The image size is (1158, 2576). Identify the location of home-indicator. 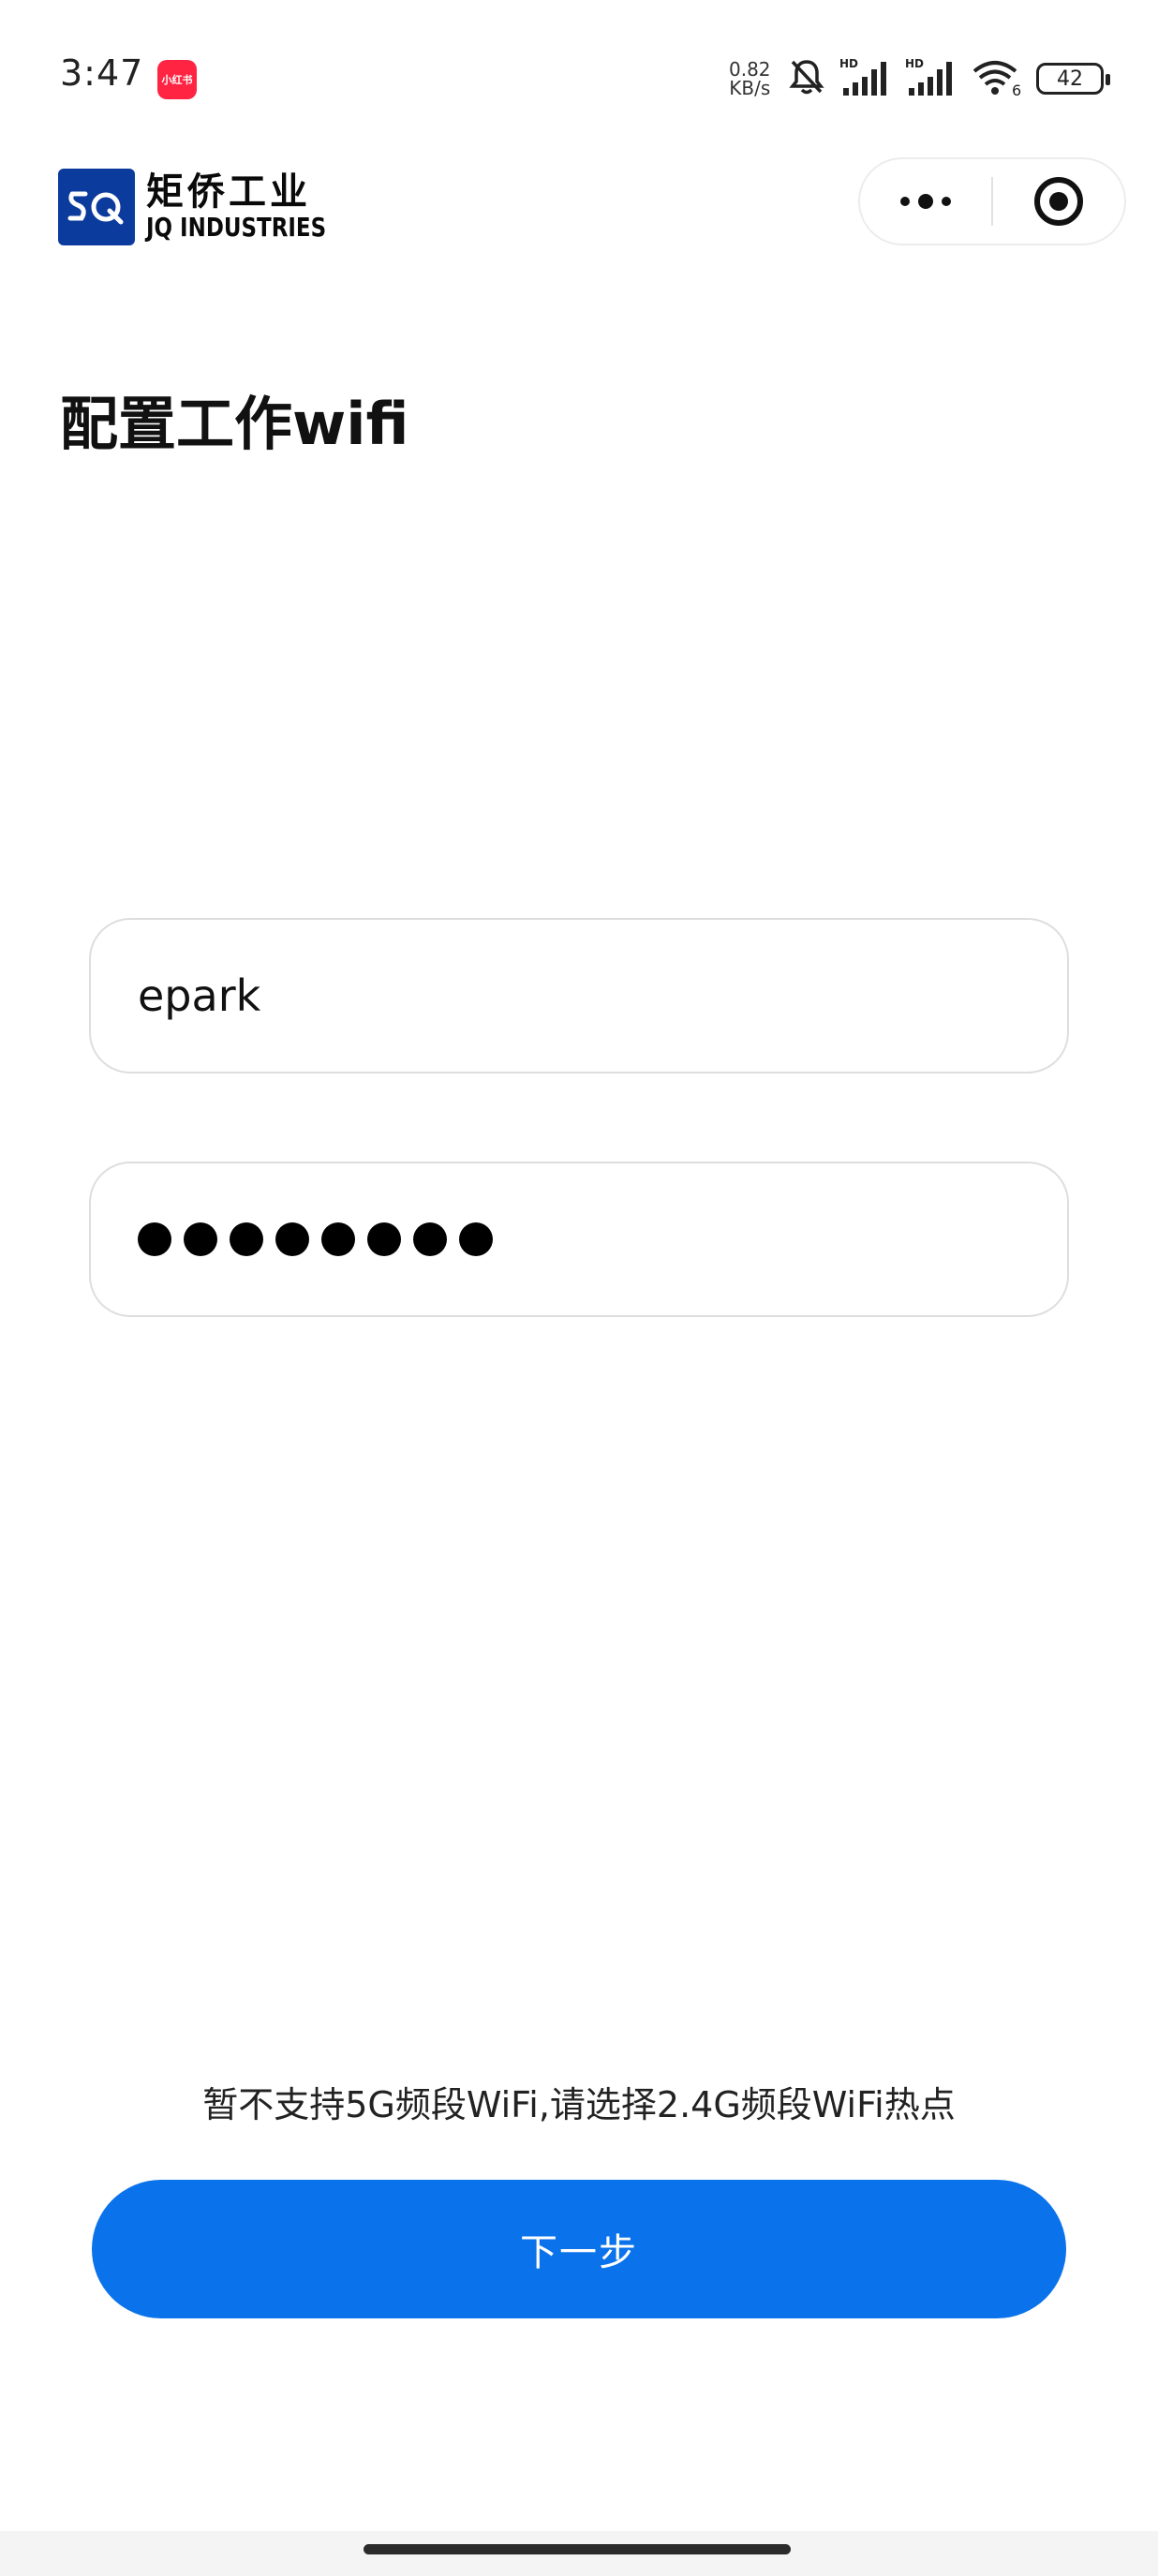
(577, 2549).